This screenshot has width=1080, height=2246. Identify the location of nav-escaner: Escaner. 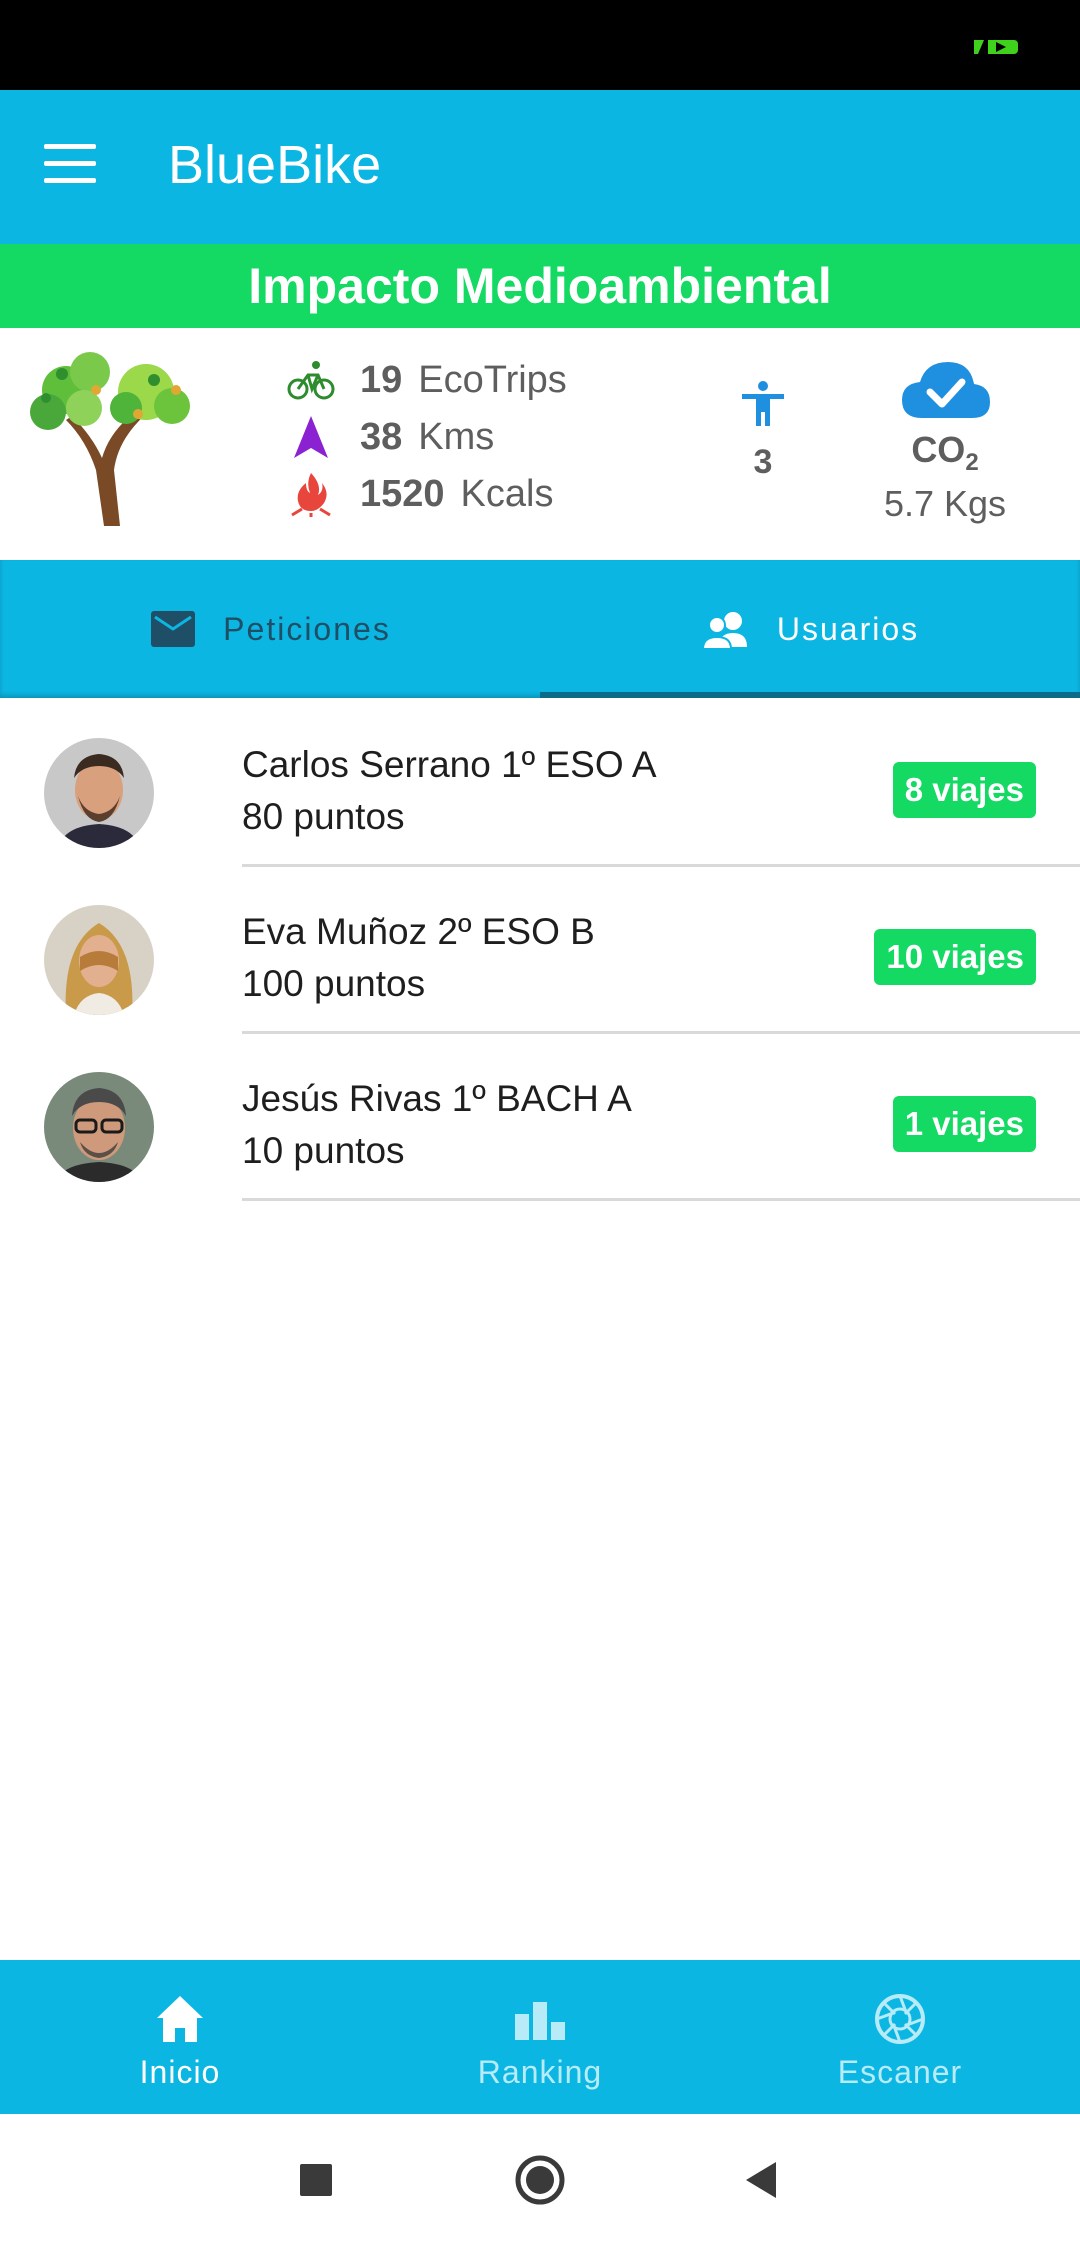
(900, 2037).